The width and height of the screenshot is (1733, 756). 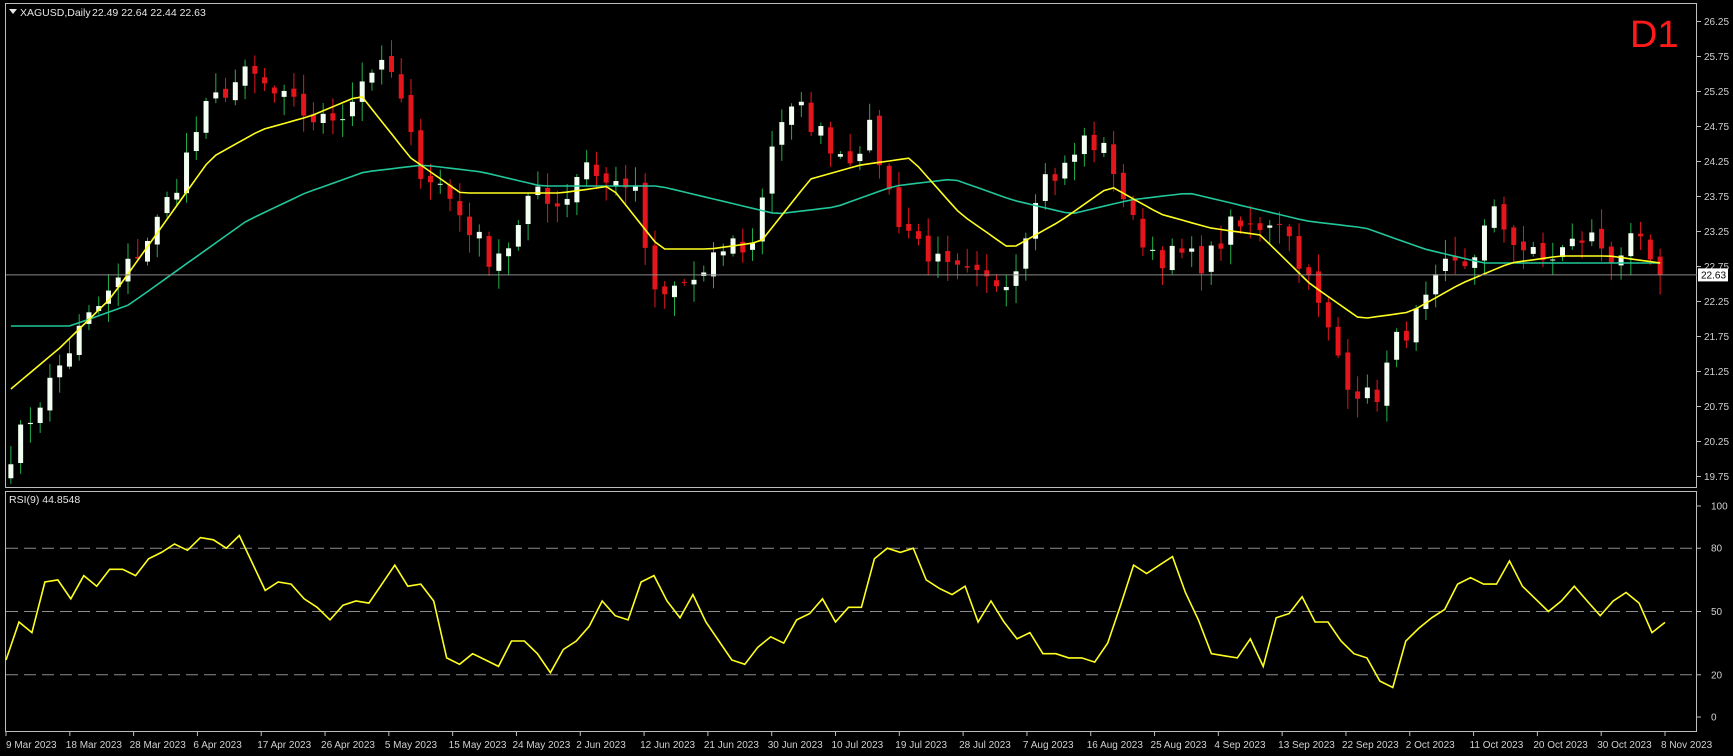 What do you see at coordinates (94, 745) in the screenshot?
I see `time-tick-label: 18 Mar 2023` at bounding box center [94, 745].